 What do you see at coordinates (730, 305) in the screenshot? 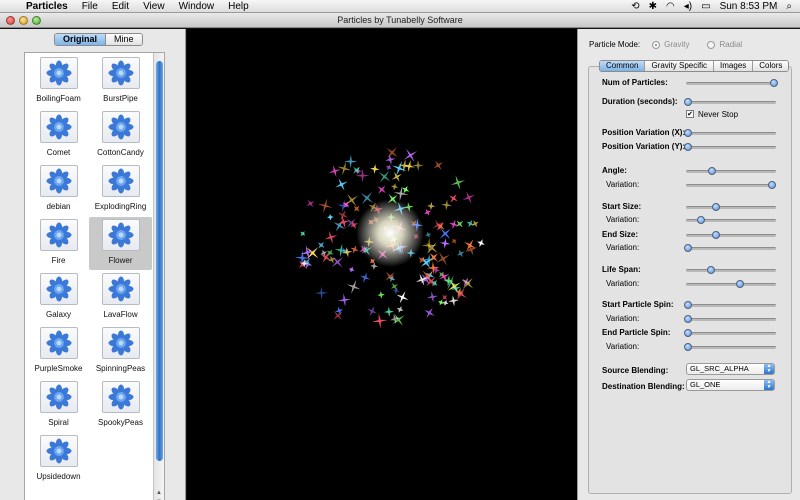
I see `start-spin-slider` at bounding box center [730, 305].